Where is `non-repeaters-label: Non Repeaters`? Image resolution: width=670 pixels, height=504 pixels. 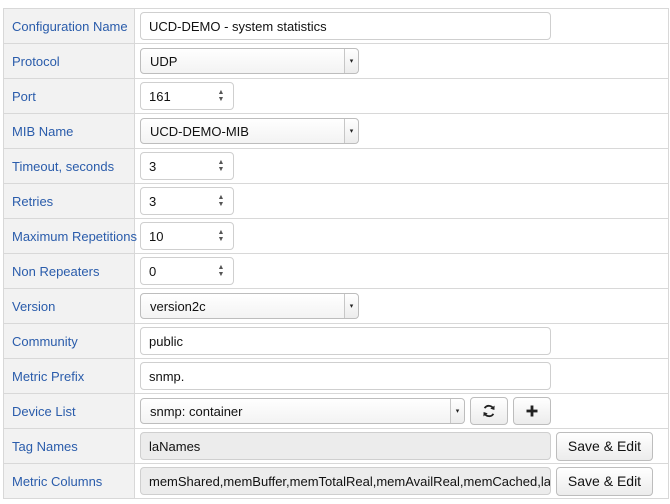 non-repeaters-label: Non Repeaters is located at coordinates (69, 271).